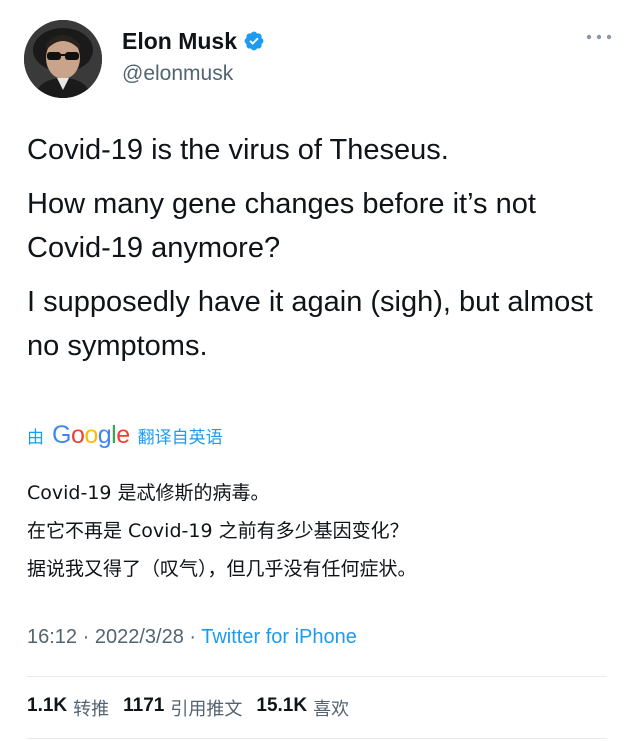 The image size is (633, 741). I want to click on retweets-label: 转推, so click(91, 709).